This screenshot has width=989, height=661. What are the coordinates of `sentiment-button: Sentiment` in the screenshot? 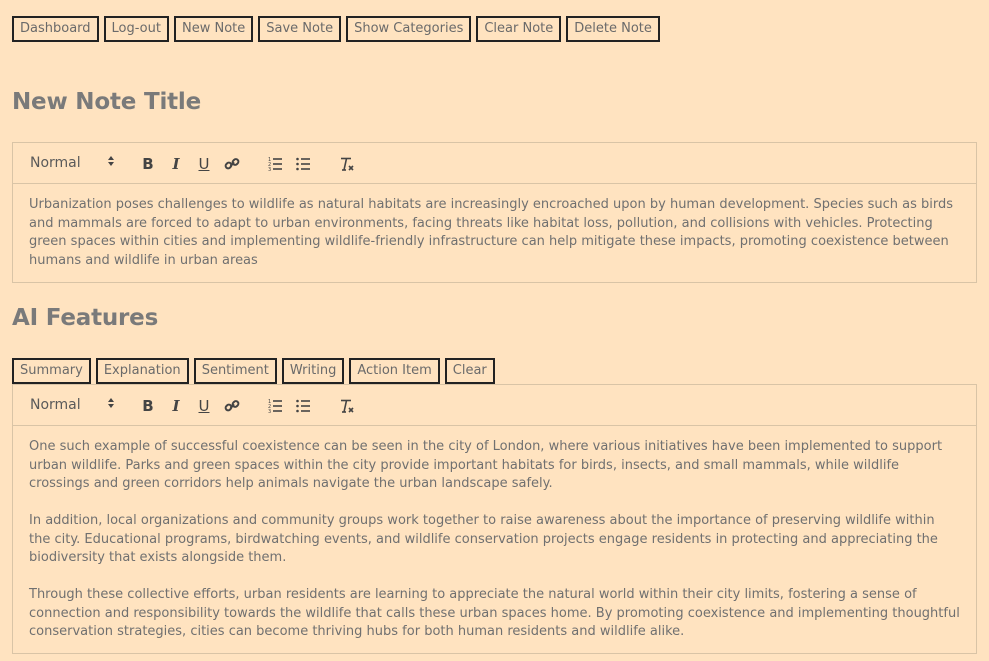 It's located at (235, 371).